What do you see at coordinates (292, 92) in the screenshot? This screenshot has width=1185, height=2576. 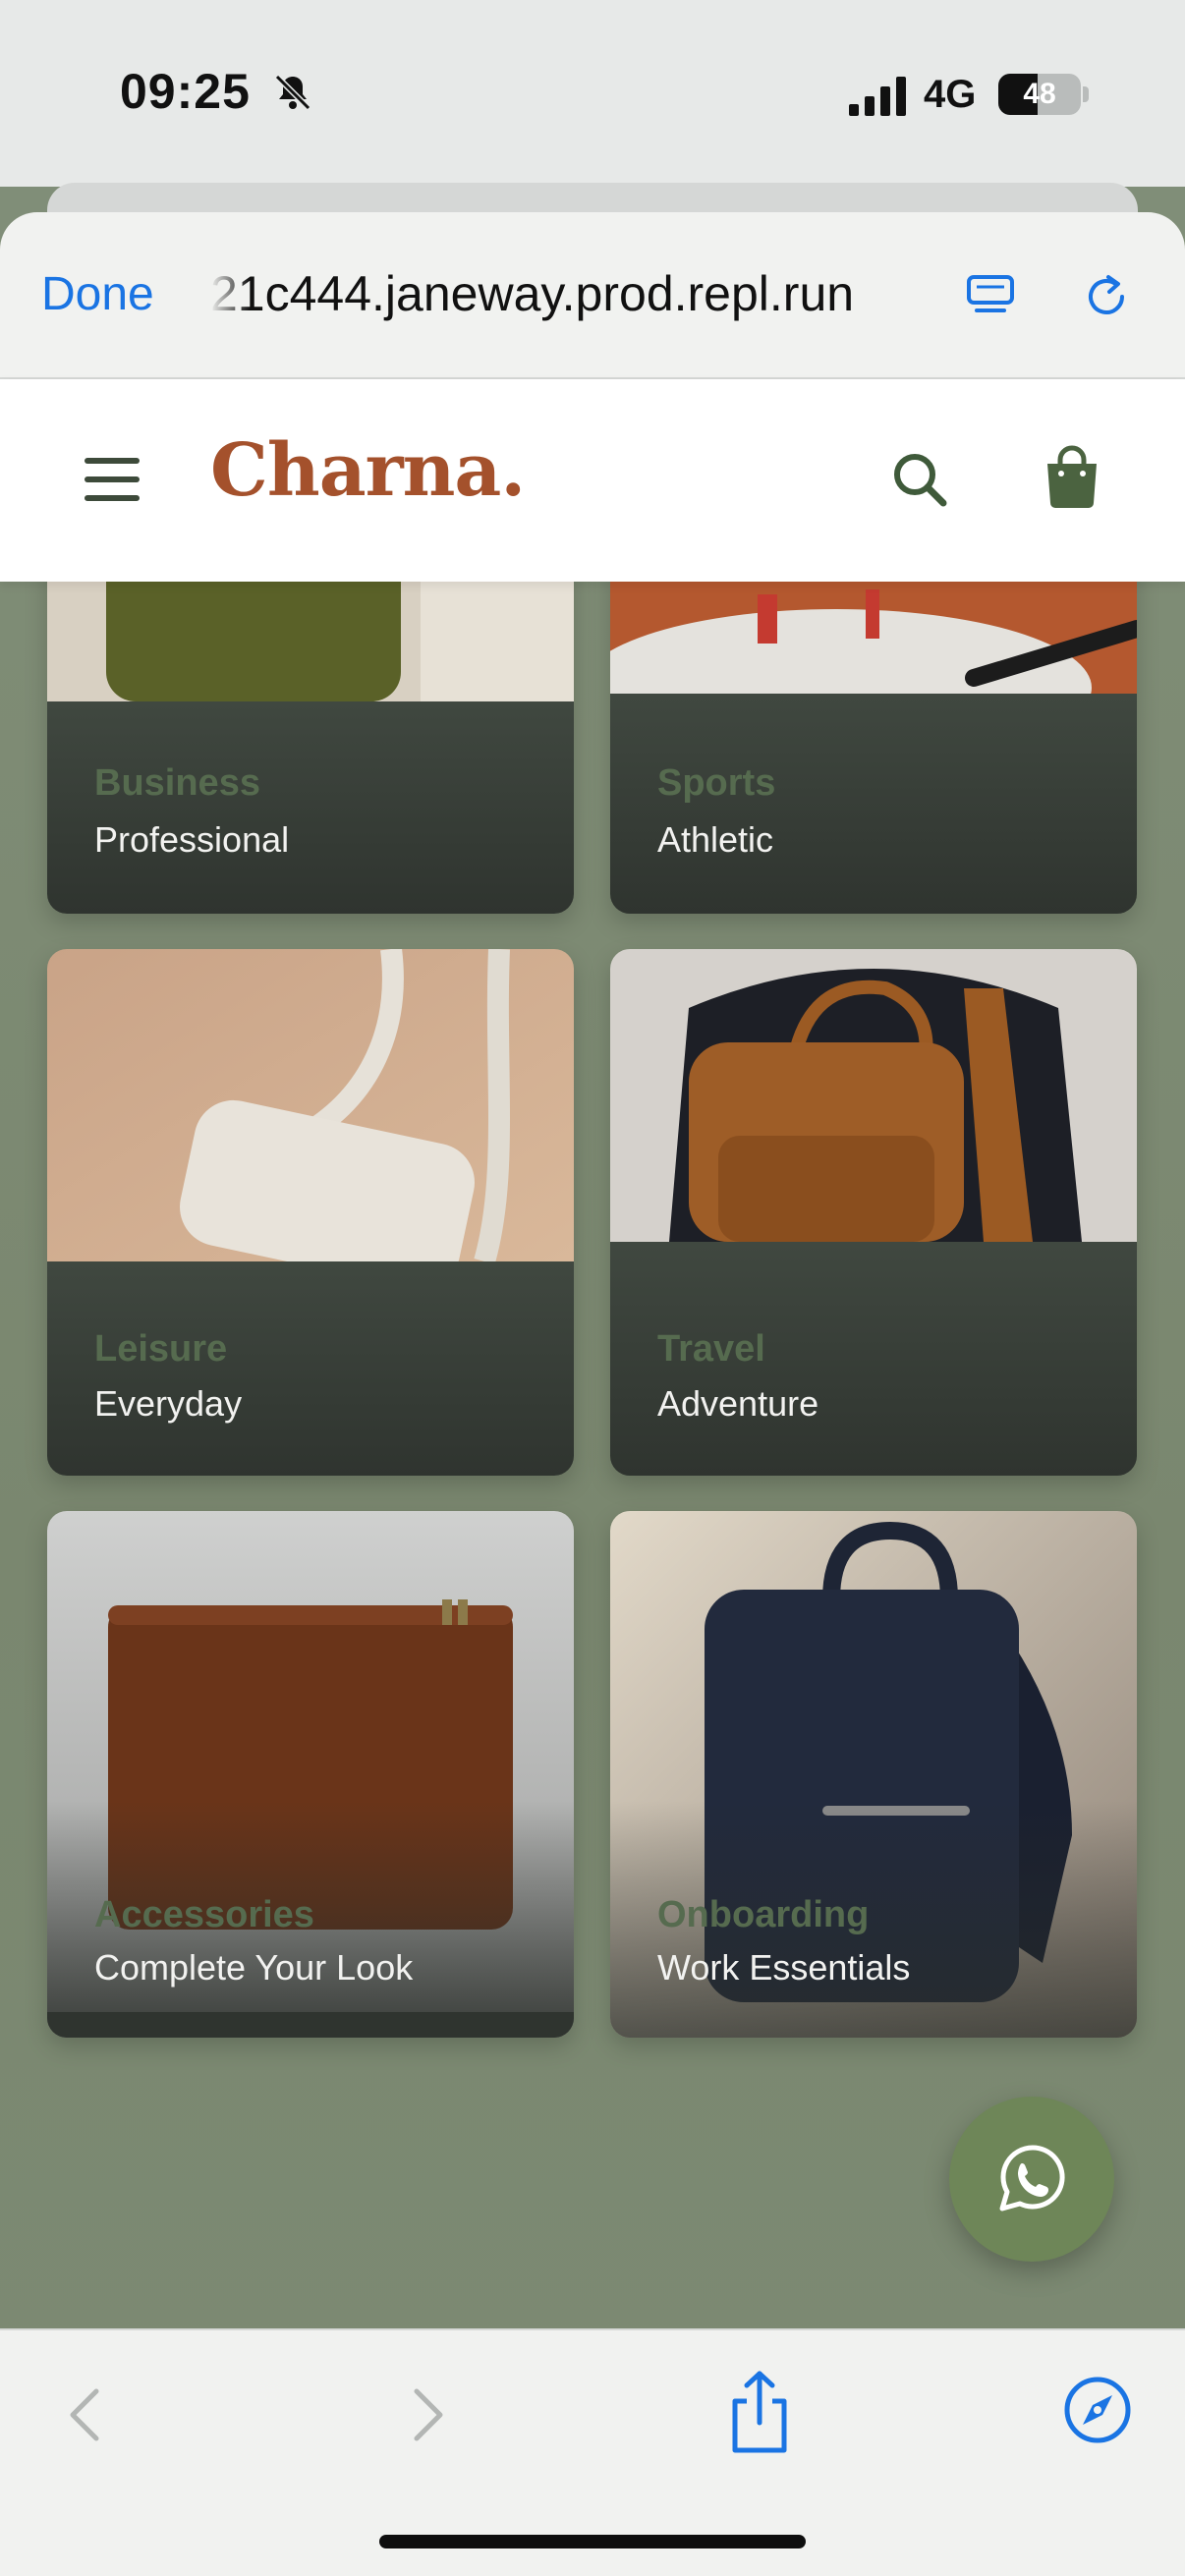 I see `bell-slash-icon` at bounding box center [292, 92].